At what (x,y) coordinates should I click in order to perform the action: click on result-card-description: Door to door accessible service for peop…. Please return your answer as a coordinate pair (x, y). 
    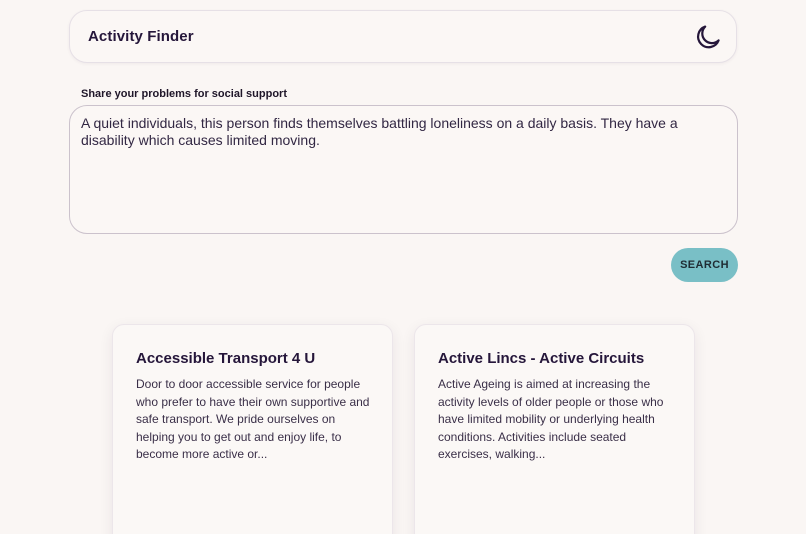
    Looking at the image, I should click on (253, 419).